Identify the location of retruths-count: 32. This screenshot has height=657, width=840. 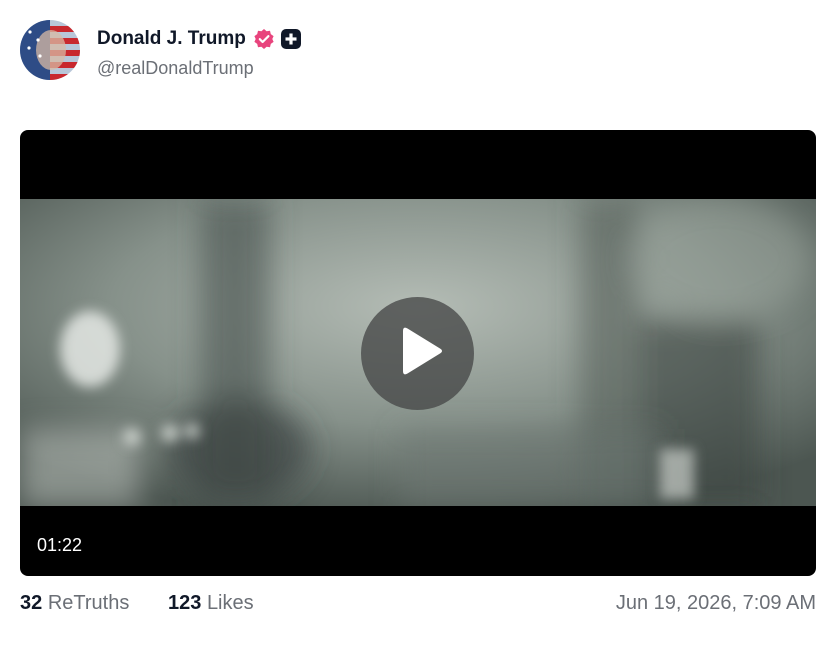
(31, 603).